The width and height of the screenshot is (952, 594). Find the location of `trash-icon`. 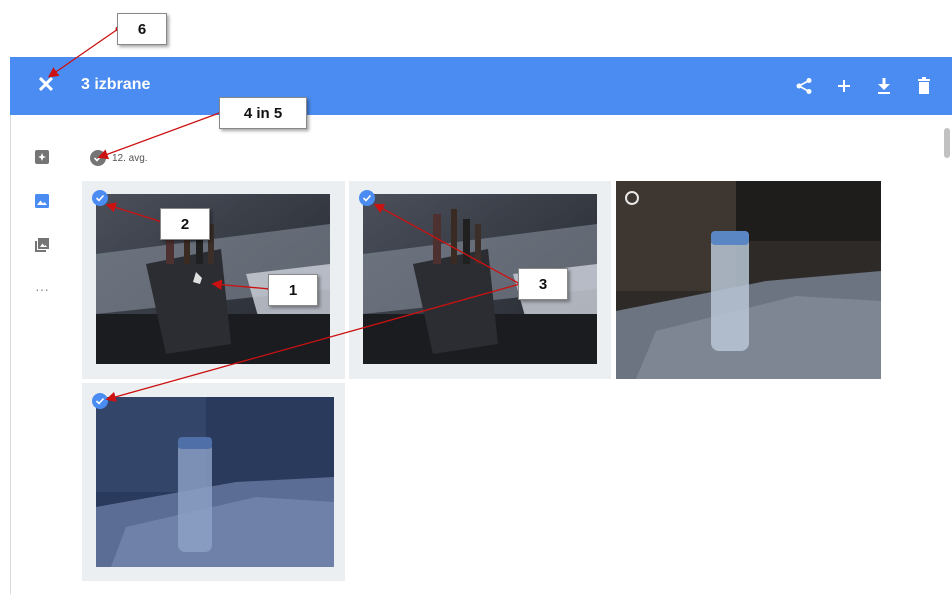

trash-icon is located at coordinates (924, 86).